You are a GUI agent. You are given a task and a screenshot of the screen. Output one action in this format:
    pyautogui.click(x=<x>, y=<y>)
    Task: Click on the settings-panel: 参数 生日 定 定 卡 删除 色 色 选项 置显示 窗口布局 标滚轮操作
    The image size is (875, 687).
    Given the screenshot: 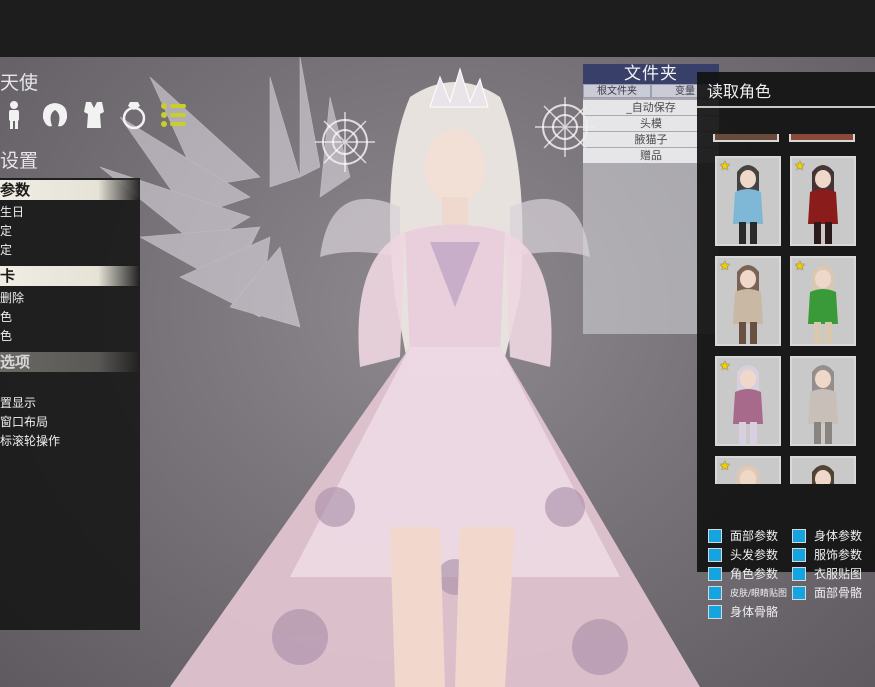 What is the action you would take?
    pyautogui.click(x=70, y=404)
    